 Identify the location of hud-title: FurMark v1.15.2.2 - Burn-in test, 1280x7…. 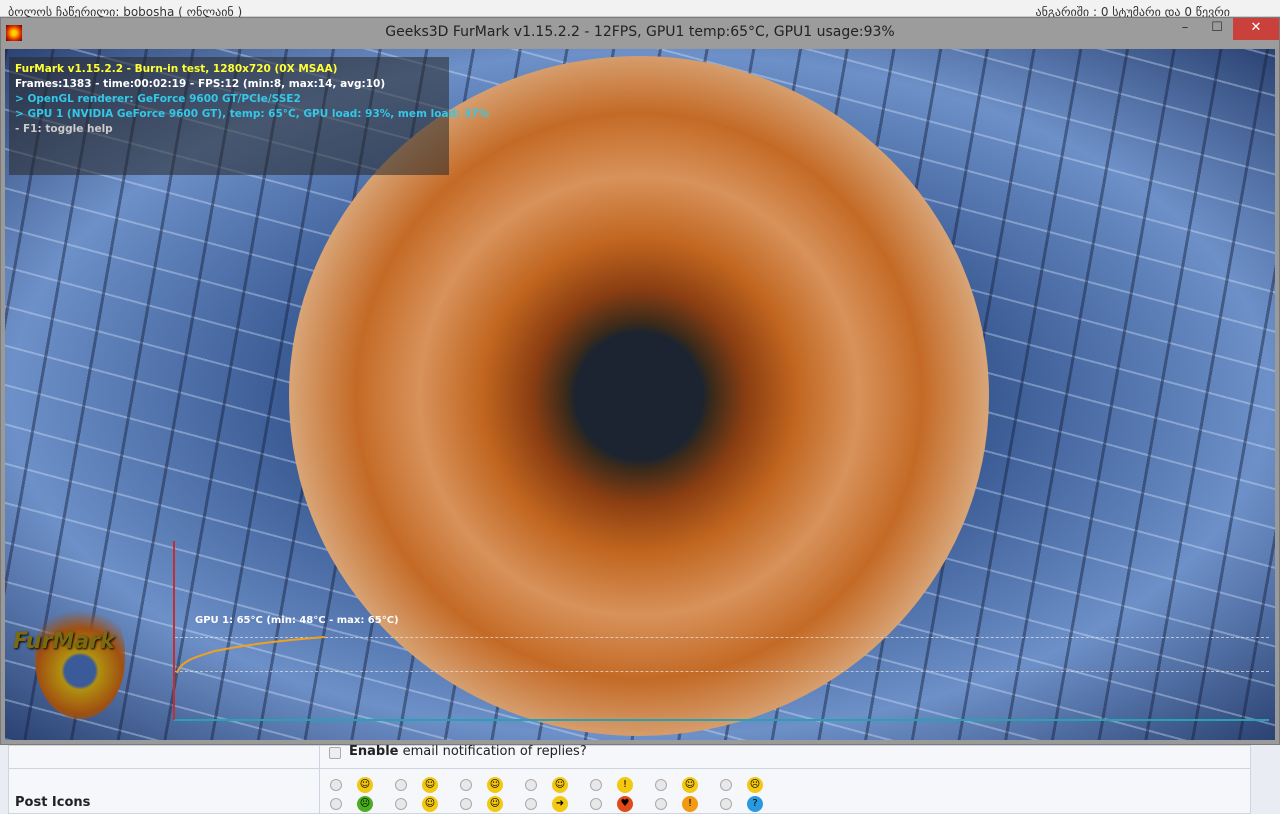
(176, 69).